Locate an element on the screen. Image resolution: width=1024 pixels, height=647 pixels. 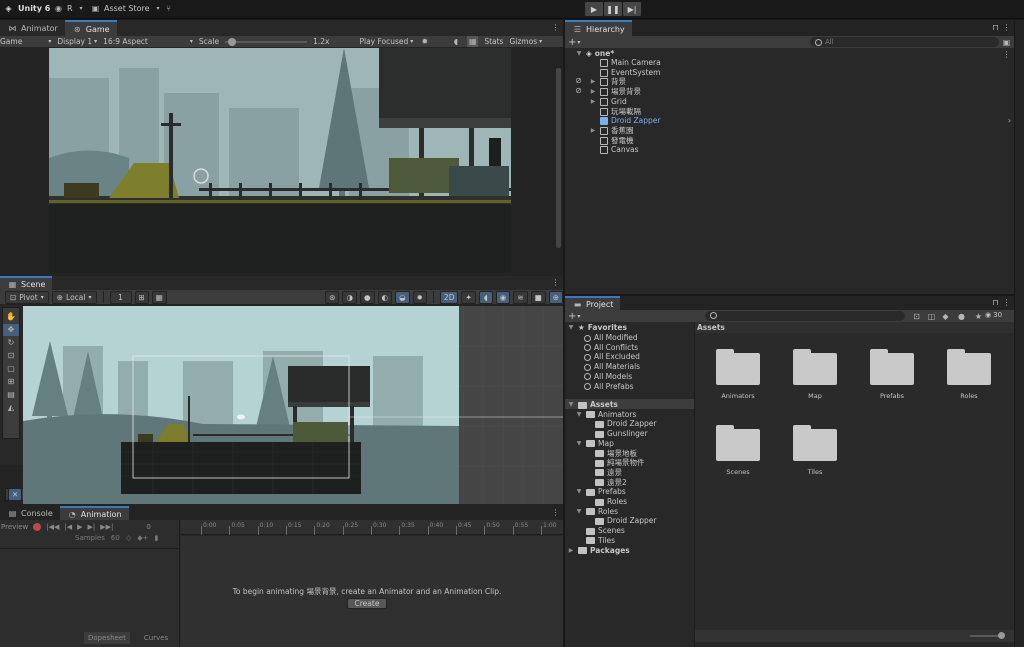
hierarchy-item: ▶ 香蕉園 is located at coordinates (611, 131).